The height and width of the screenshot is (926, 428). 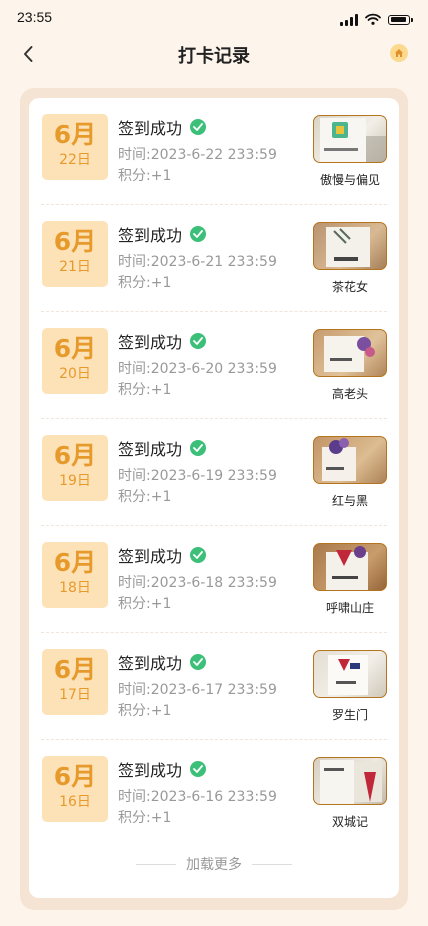 I want to click on record-time: 时间:2023-6-17 233:59, so click(x=197, y=689).